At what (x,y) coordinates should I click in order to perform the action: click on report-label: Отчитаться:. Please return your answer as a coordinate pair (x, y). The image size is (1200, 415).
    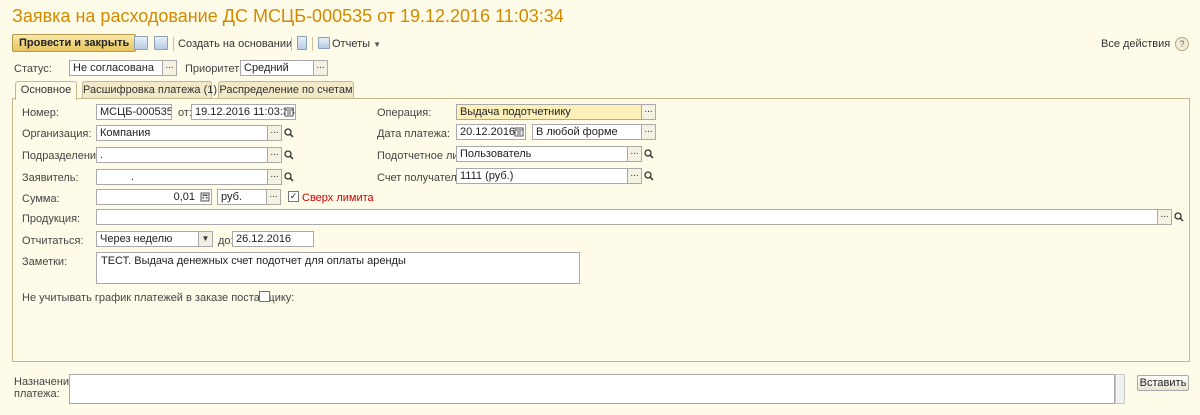
    Looking at the image, I should click on (53, 241).